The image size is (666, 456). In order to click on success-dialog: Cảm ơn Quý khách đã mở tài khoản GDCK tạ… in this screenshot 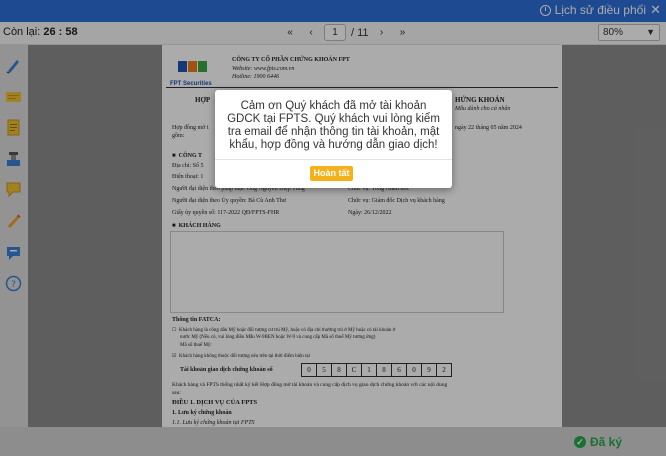, I will do `click(333, 139)`.